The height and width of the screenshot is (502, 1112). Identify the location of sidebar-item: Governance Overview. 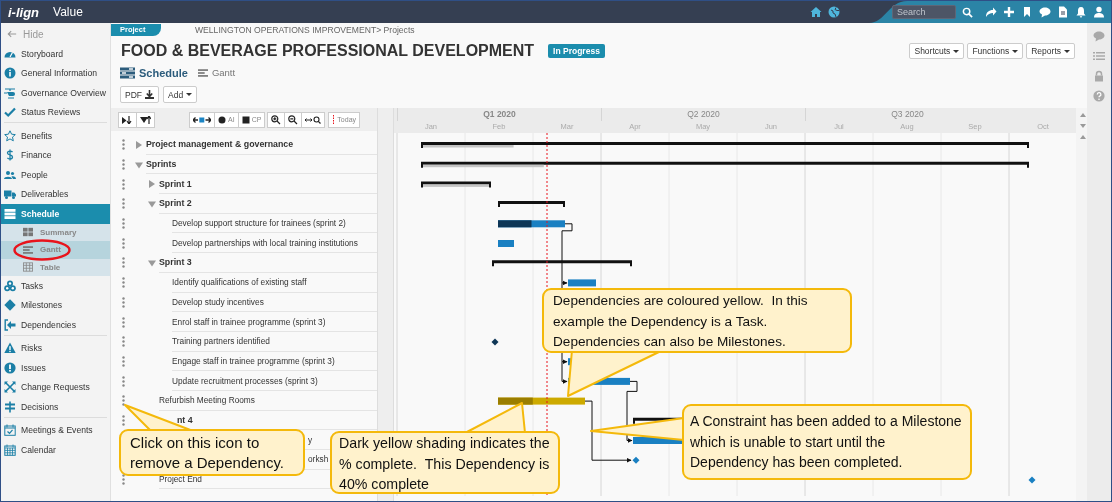
(55, 93).